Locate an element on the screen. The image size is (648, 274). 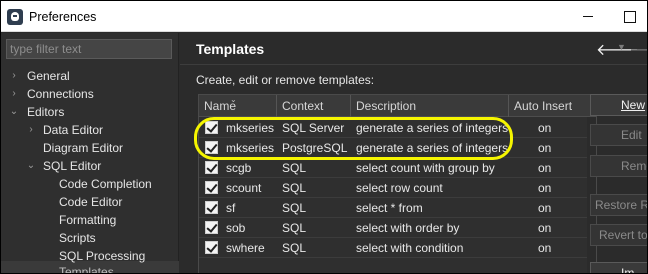
template-name: scgb is located at coordinates (239, 168).